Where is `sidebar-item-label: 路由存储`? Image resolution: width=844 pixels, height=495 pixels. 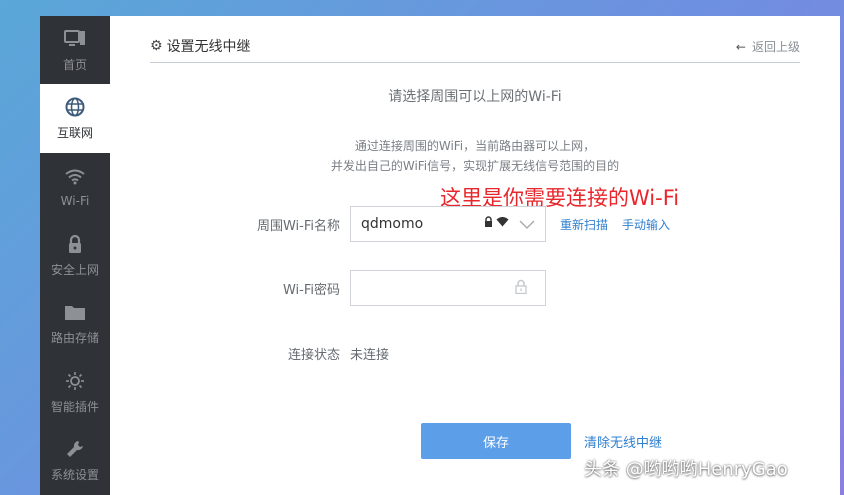 sidebar-item-label: 路由存储 is located at coordinates (74, 338).